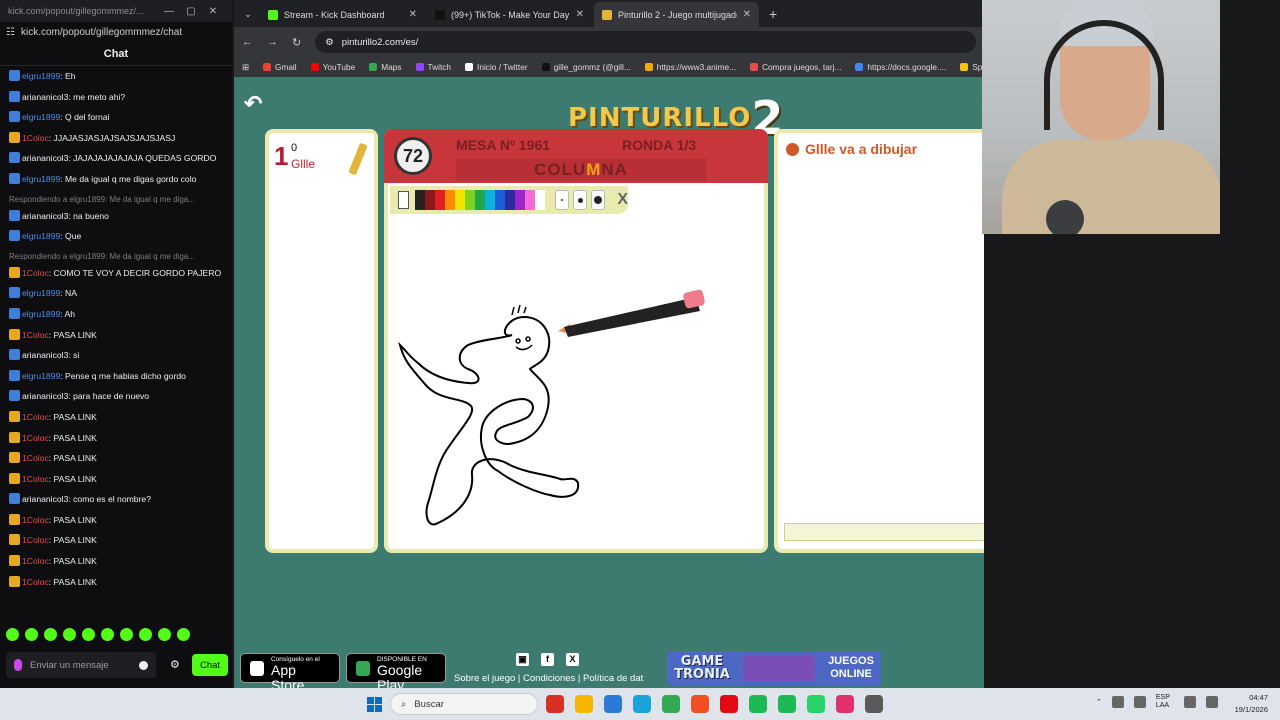  Describe the element at coordinates (279, 67) in the screenshot. I see `bookmark-item: Gmail` at that location.